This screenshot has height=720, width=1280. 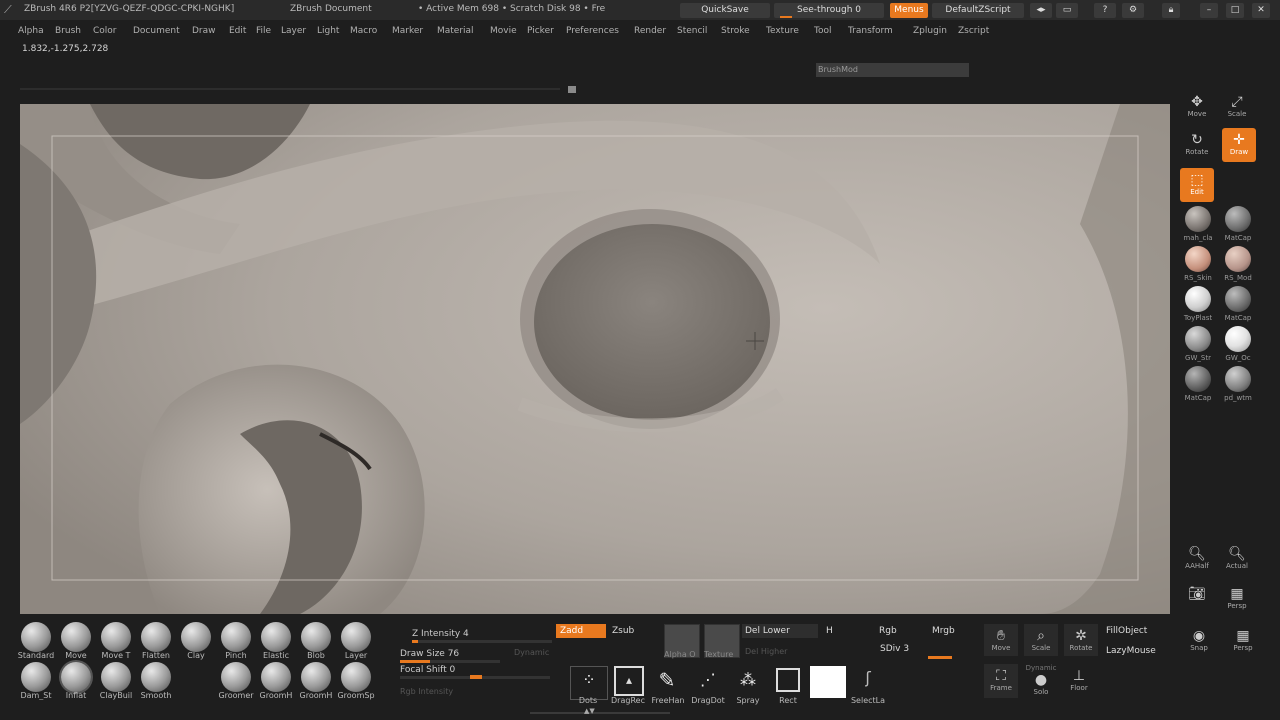 I want to click on brush-groomhairball-icon, so click(x=276, y=677).